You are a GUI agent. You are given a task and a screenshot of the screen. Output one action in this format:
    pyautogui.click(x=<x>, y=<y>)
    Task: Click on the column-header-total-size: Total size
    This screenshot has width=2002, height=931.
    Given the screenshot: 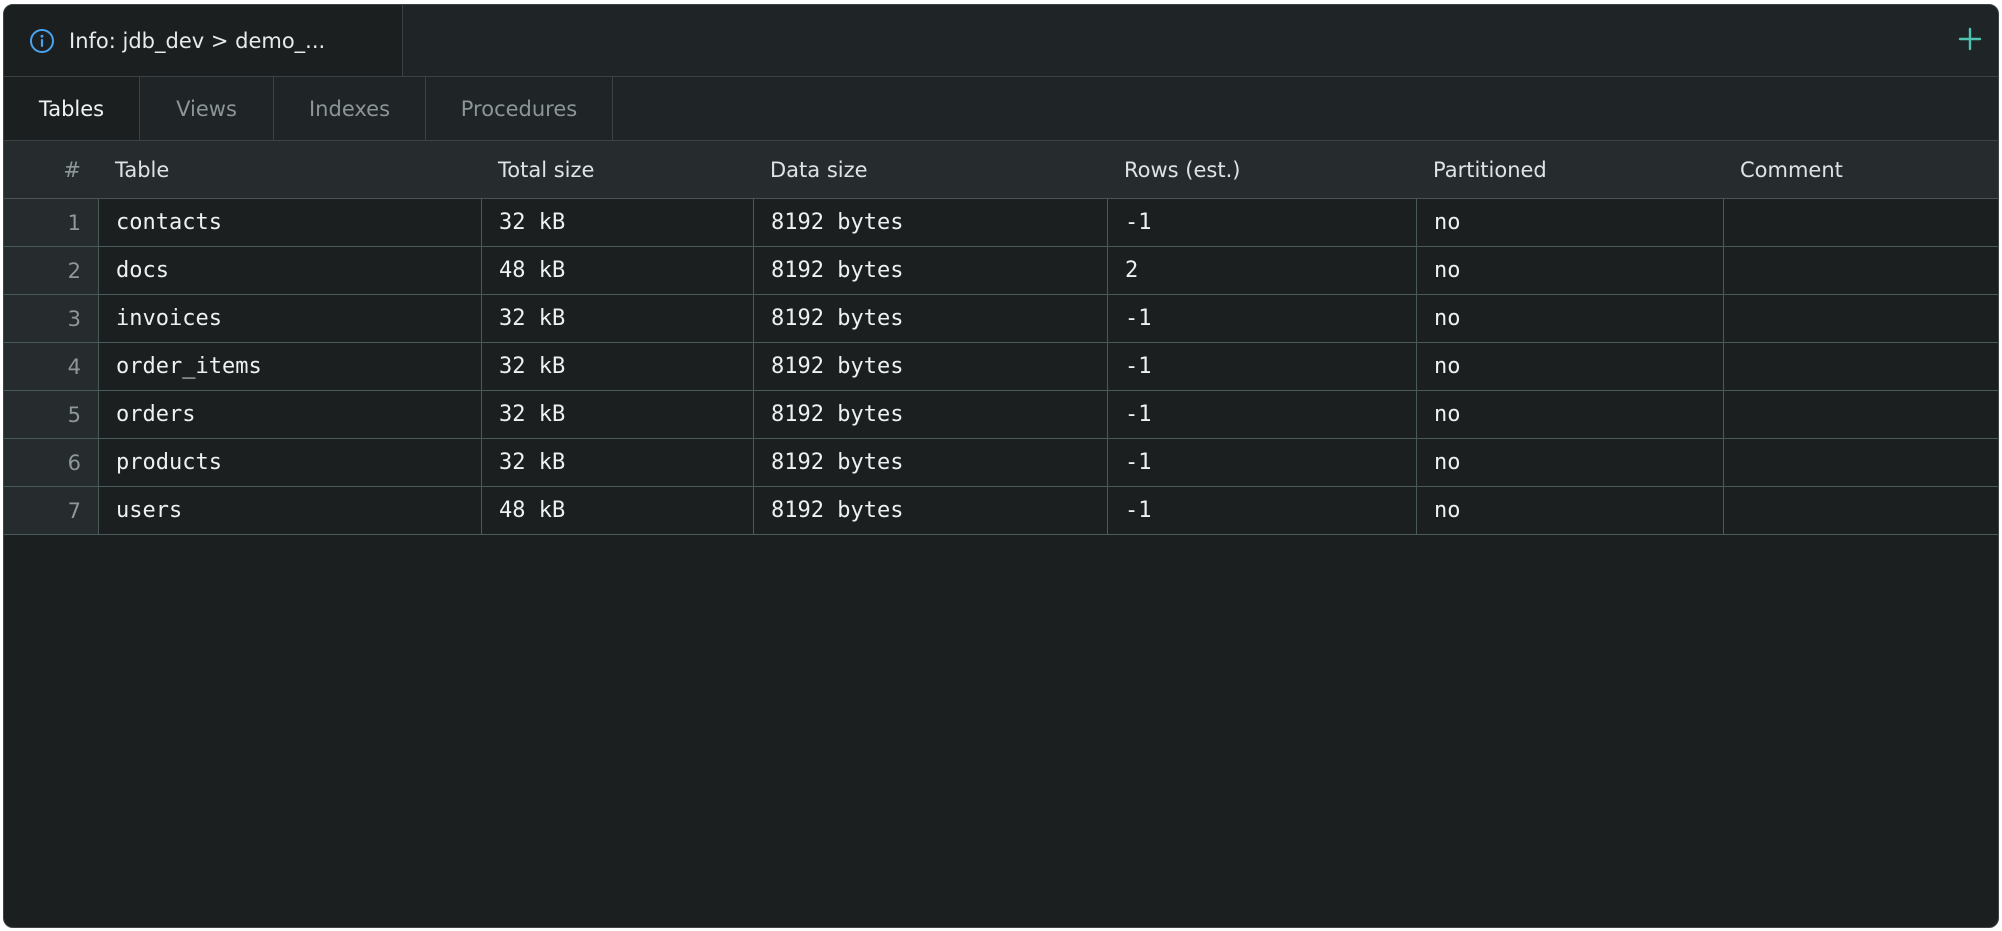 What is the action you would take?
    pyautogui.click(x=617, y=169)
    